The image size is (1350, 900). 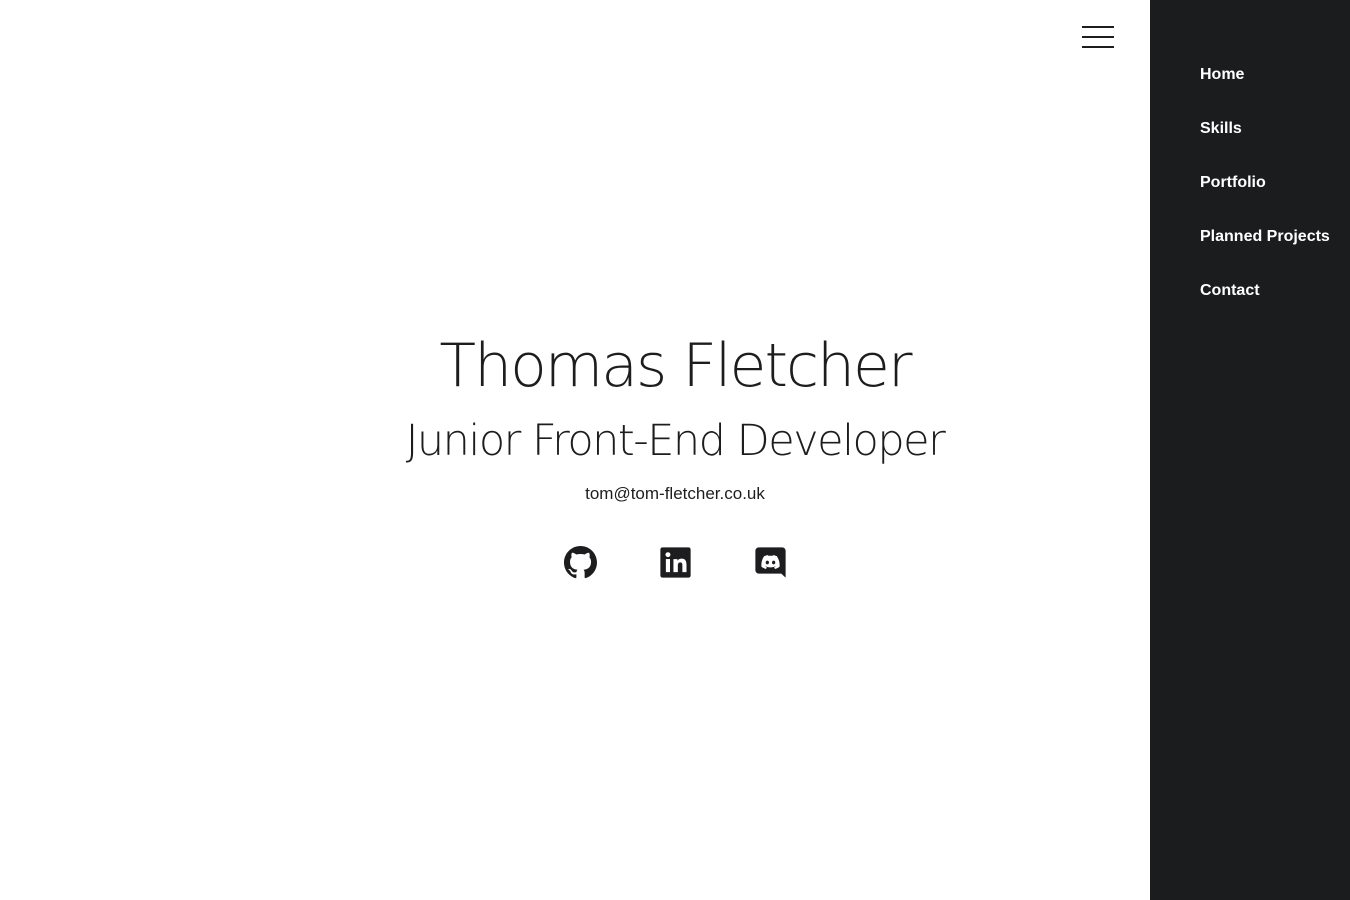 I want to click on nav-link-home: Home, so click(x=1222, y=75).